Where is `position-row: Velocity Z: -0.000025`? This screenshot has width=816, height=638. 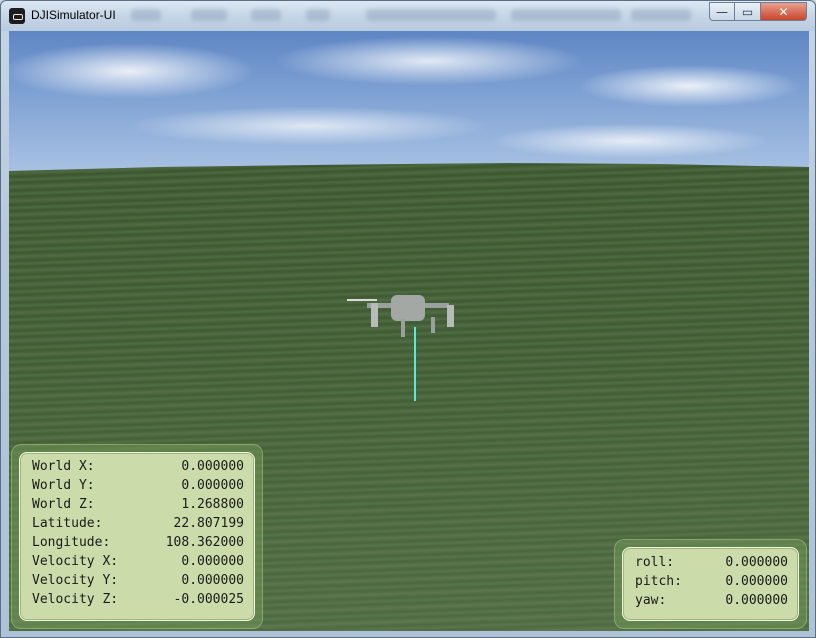
position-row: Velocity Z: -0.000025 is located at coordinates (138, 601).